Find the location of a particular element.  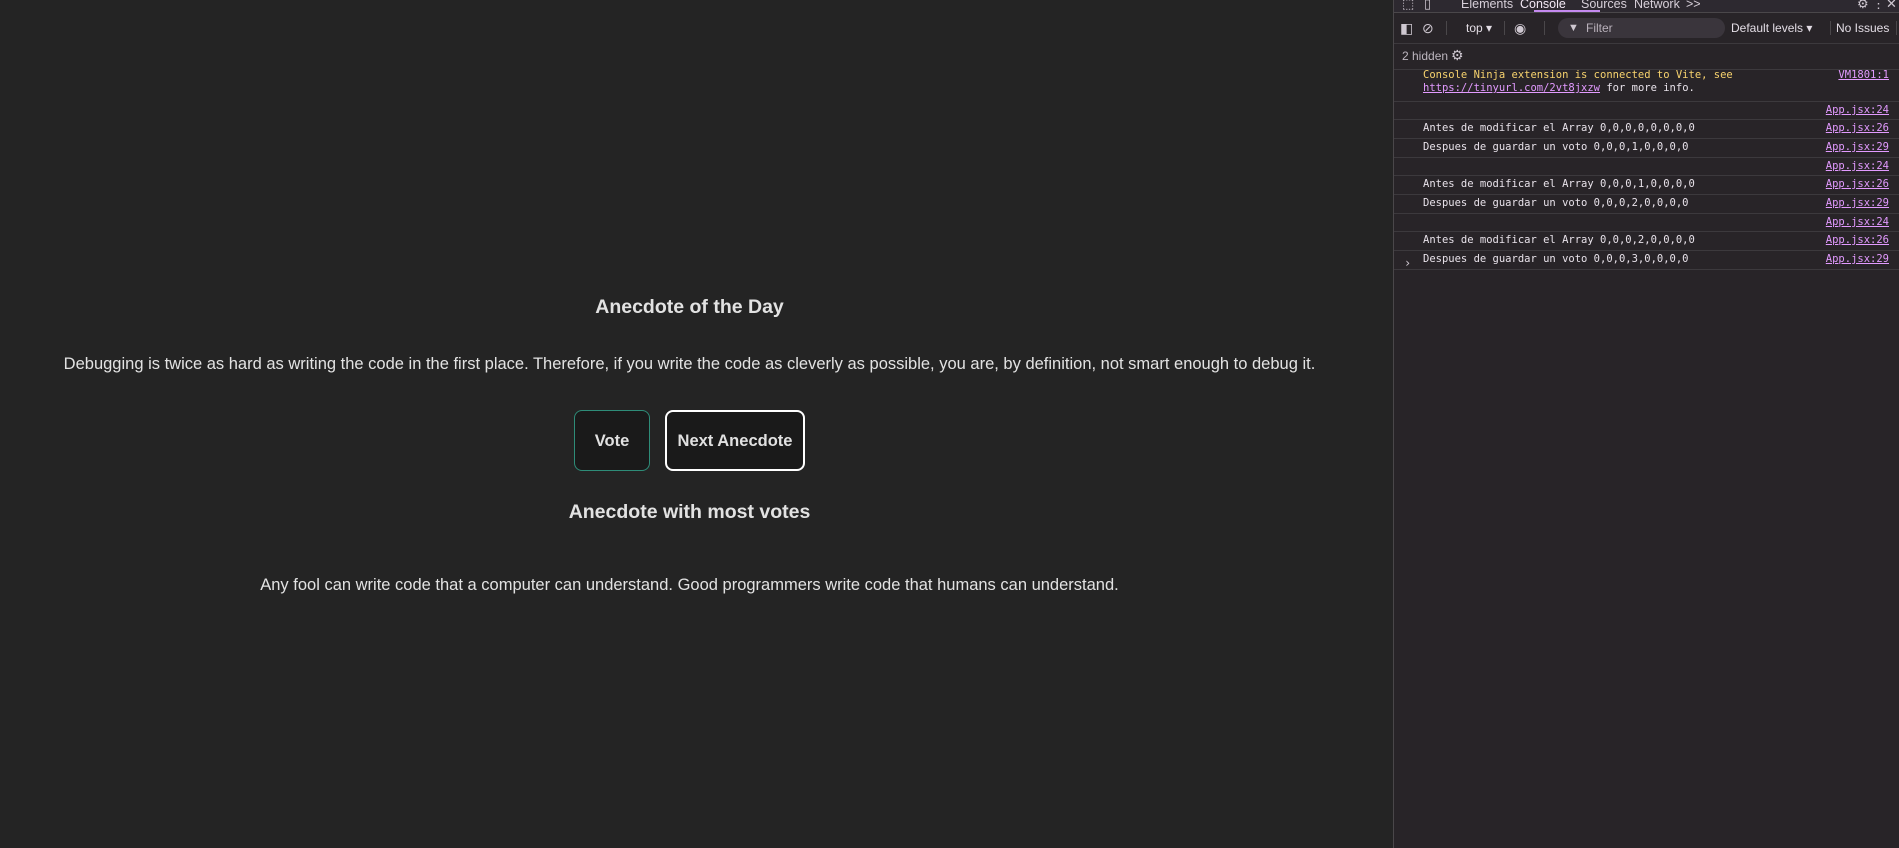

log-levels-select: Default levels ▾ is located at coordinates (1771, 28).